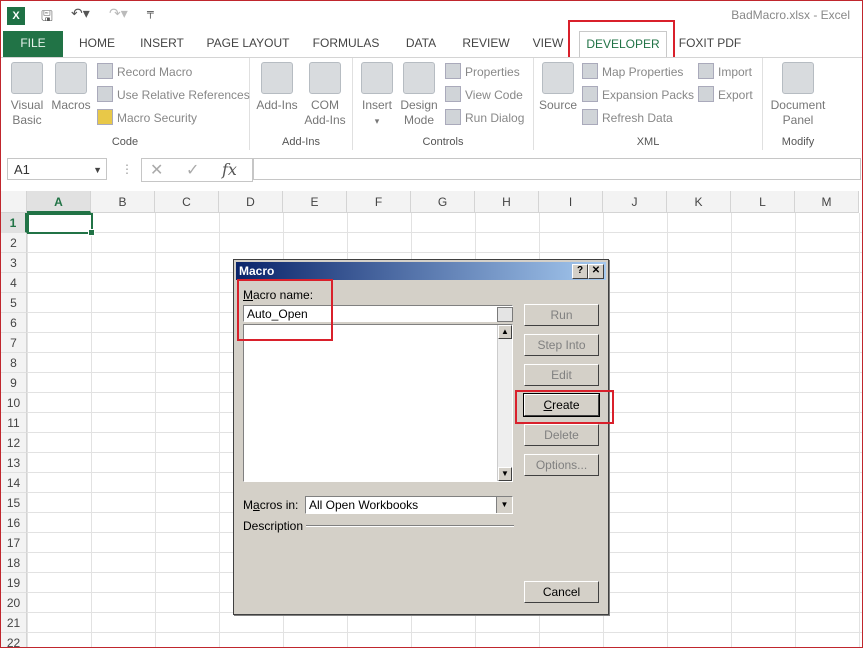 Image resolution: width=863 pixels, height=648 pixels. What do you see at coordinates (14, 303) in the screenshot?
I see `row-header-5: 5` at bounding box center [14, 303].